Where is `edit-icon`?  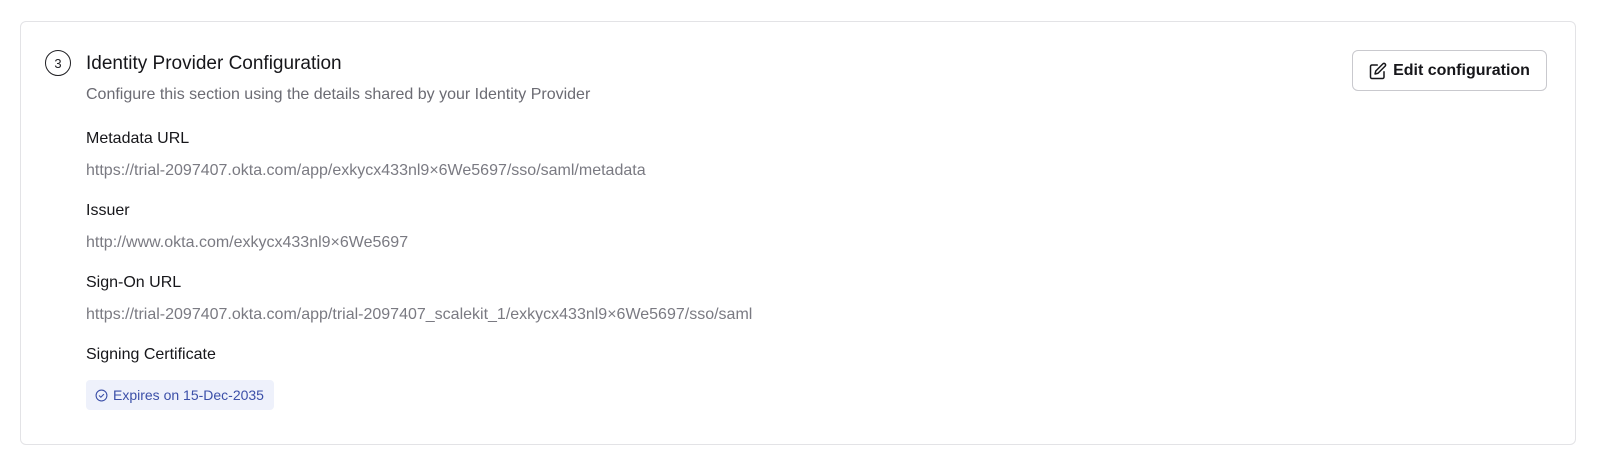
edit-icon is located at coordinates (1378, 71).